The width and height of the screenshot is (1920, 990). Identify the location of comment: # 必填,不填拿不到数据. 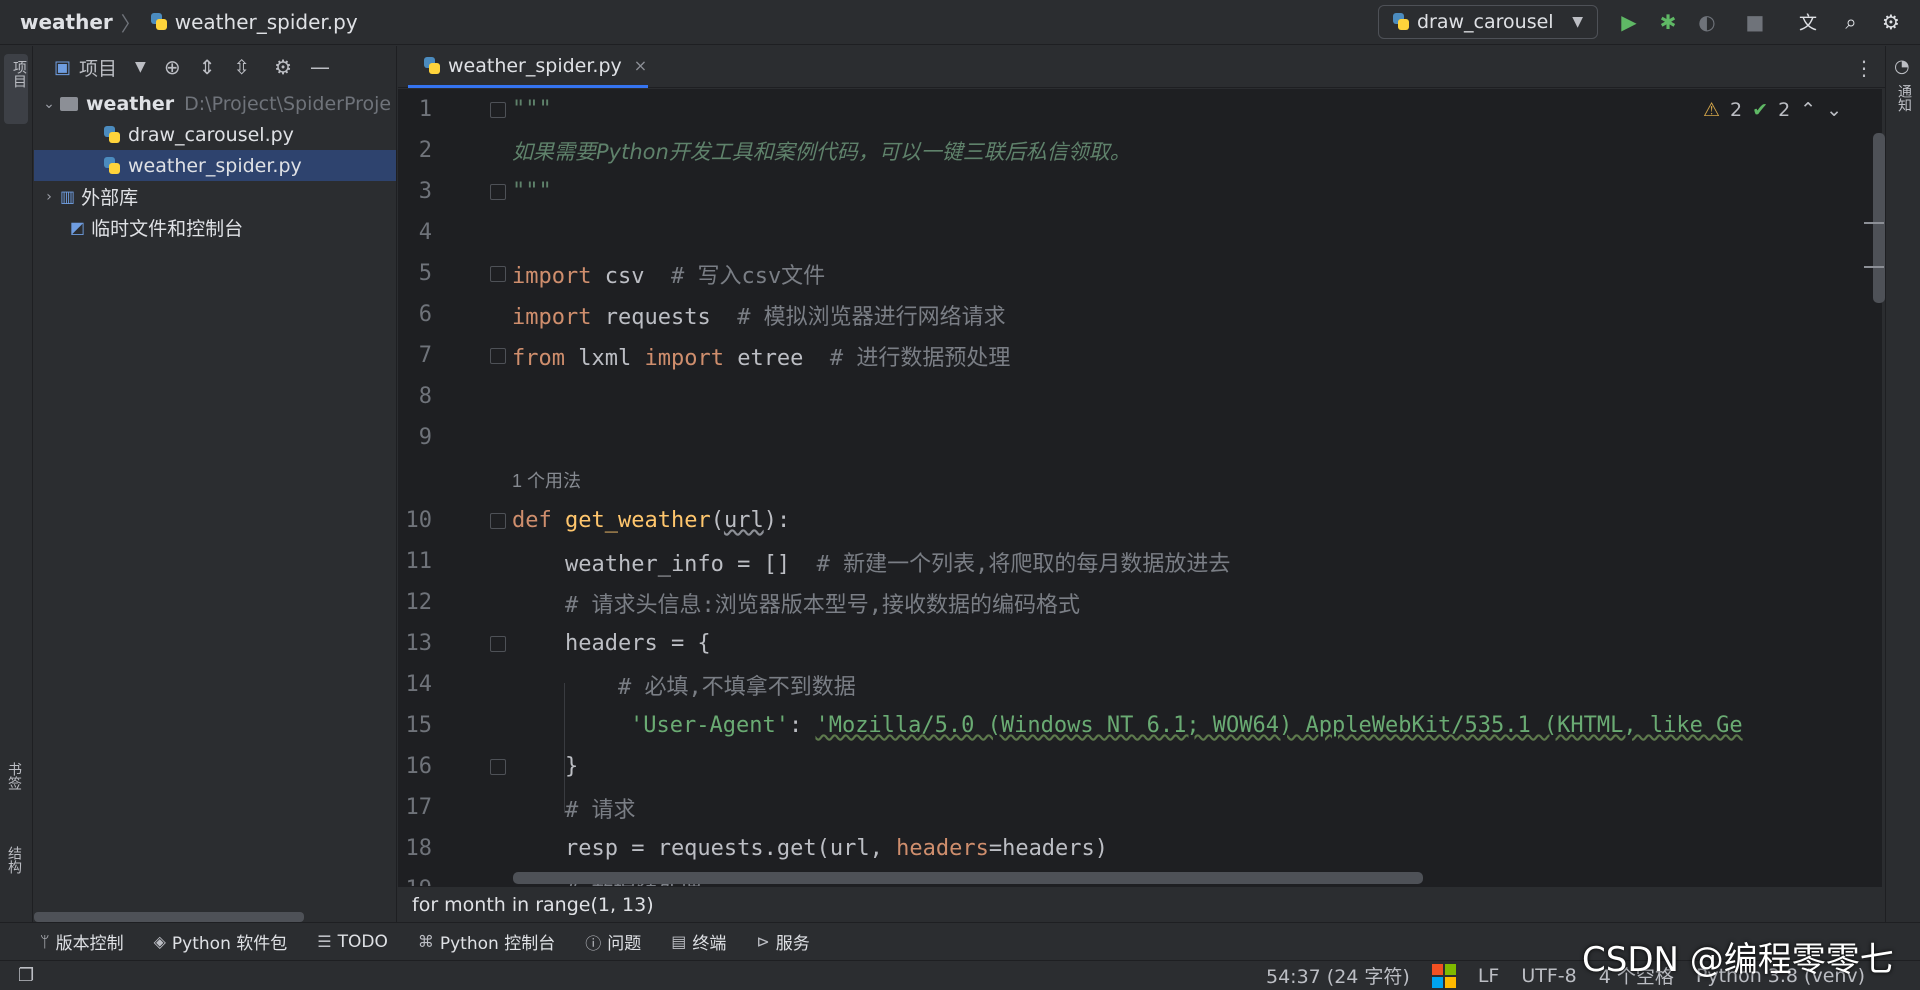
(684, 687).